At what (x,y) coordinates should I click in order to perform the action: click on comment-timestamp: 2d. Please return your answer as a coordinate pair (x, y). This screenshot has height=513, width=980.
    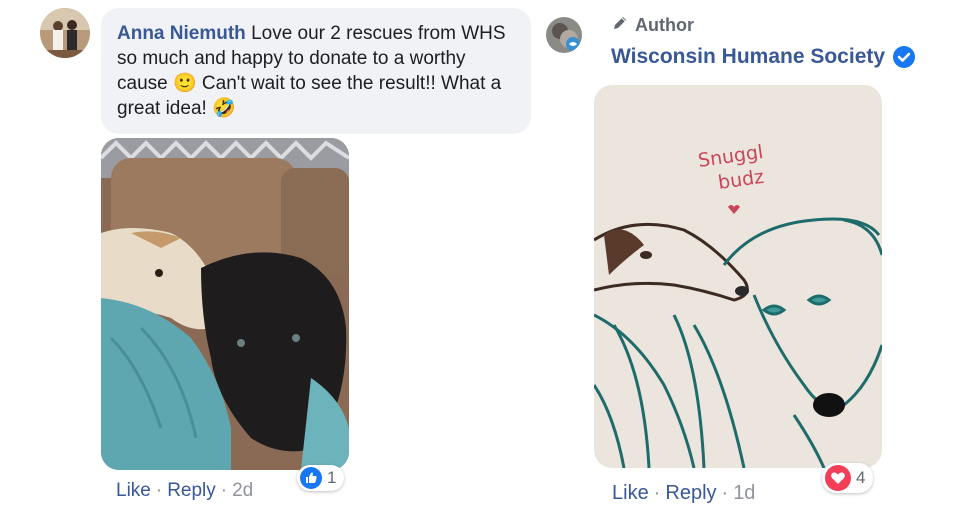
    Looking at the image, I should click on (242, 490).